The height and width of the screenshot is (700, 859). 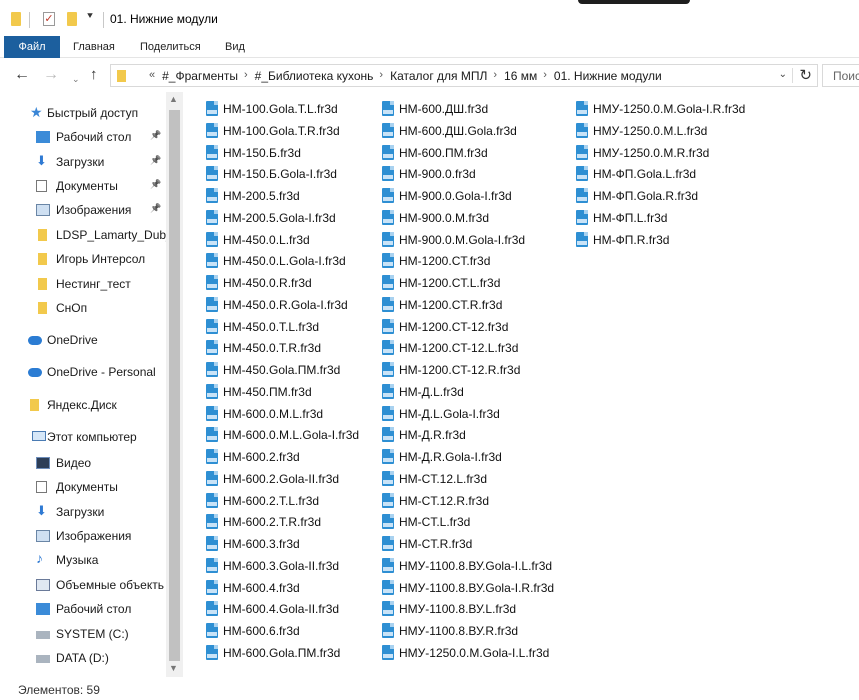 I want to click on nav-item: Яндекс.Диск, so click(x=83, y=405).